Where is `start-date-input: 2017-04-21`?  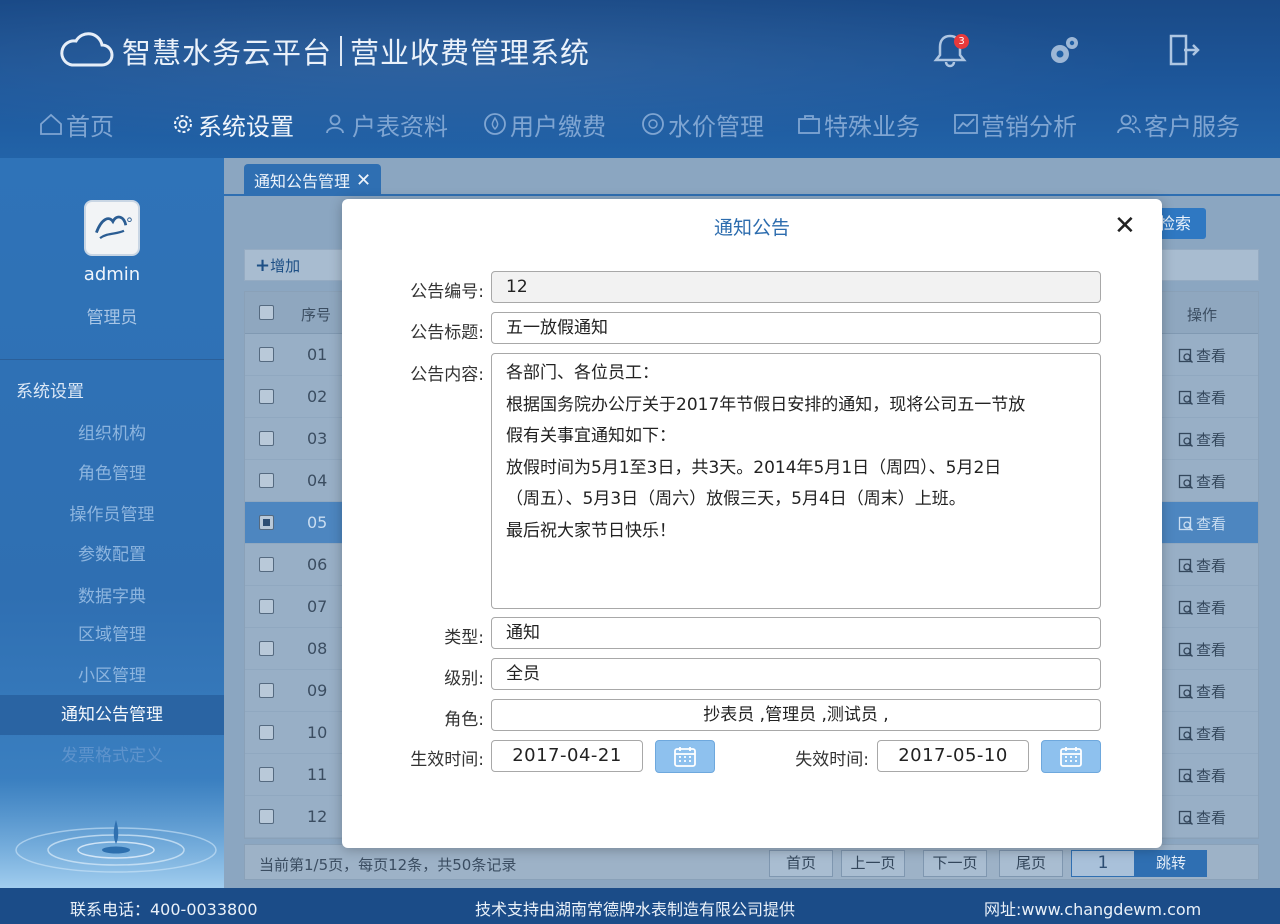
start-date-input: 2017-04-21 is located at coordinates (567, 756).